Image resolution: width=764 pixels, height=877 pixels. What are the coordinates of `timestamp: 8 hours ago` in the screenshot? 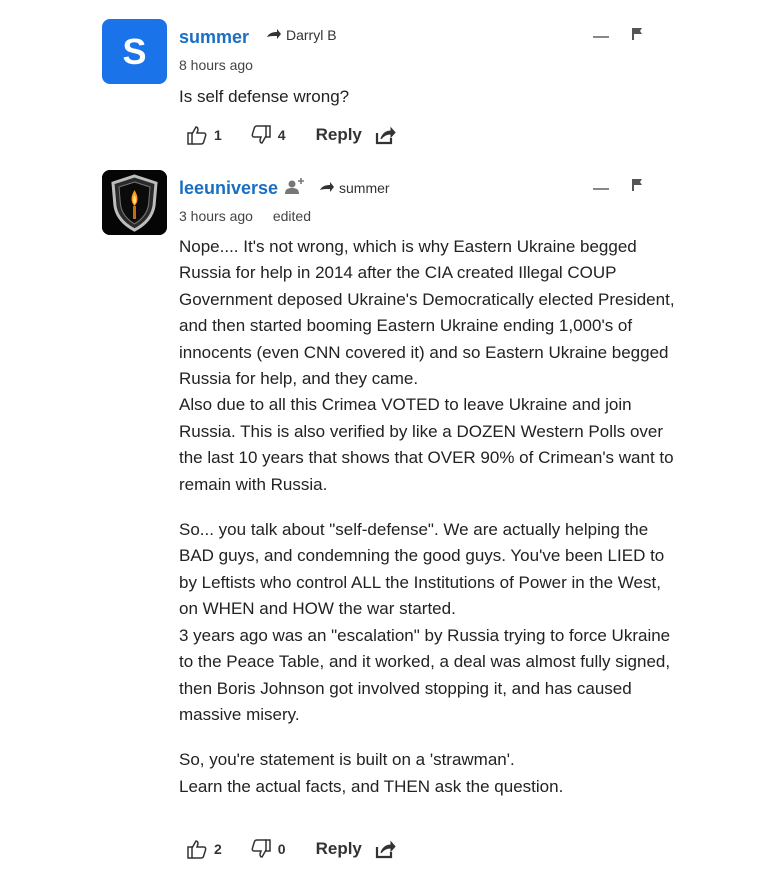 It's located at (216, 65).